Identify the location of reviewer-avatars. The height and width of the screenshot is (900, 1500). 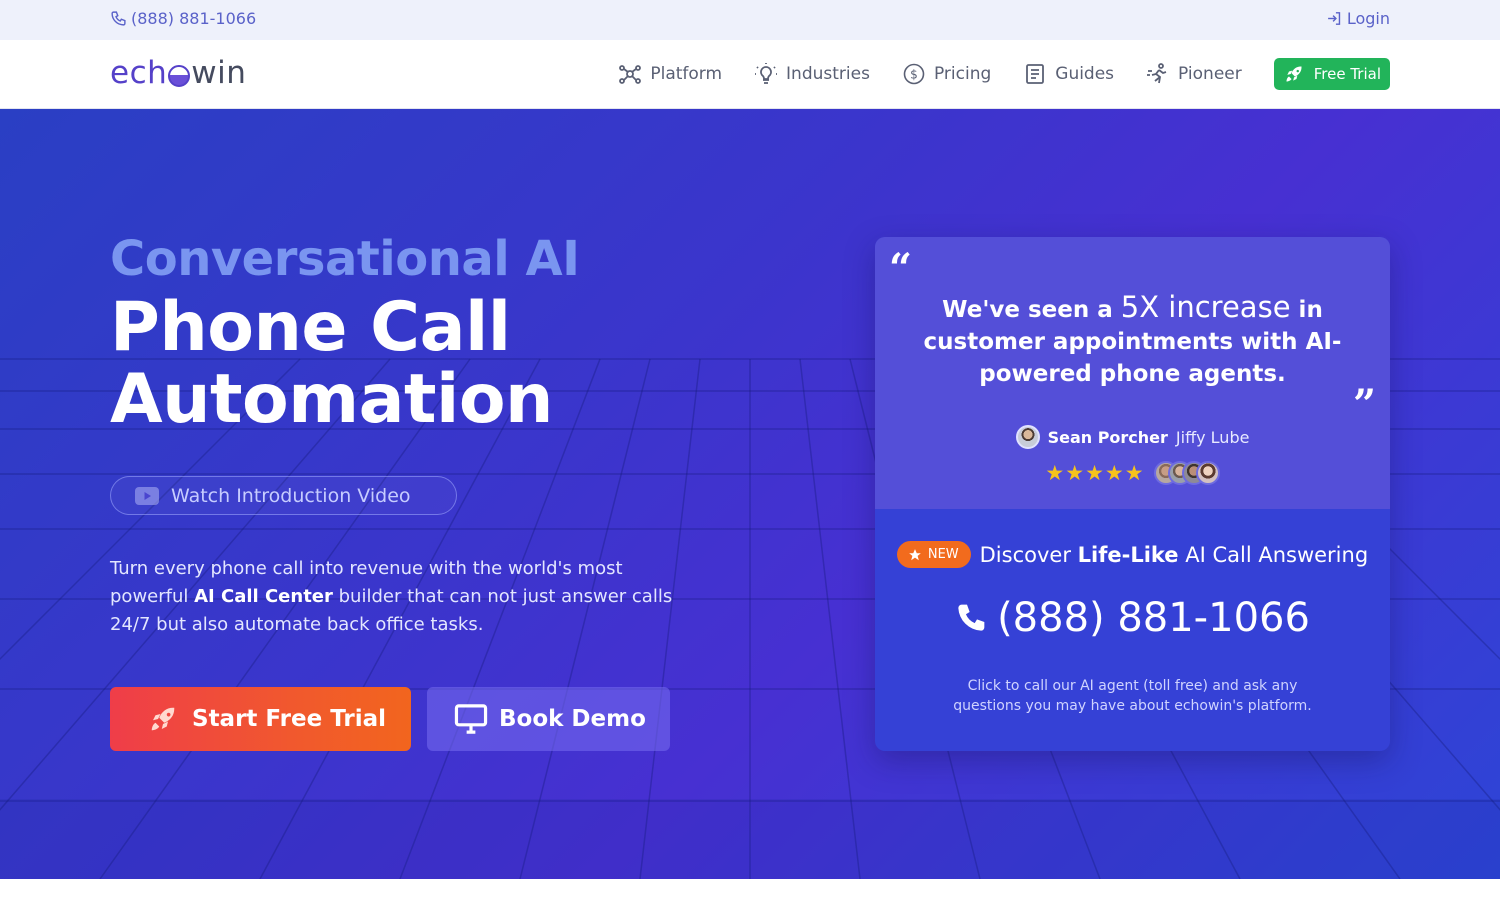
(1186, 473).